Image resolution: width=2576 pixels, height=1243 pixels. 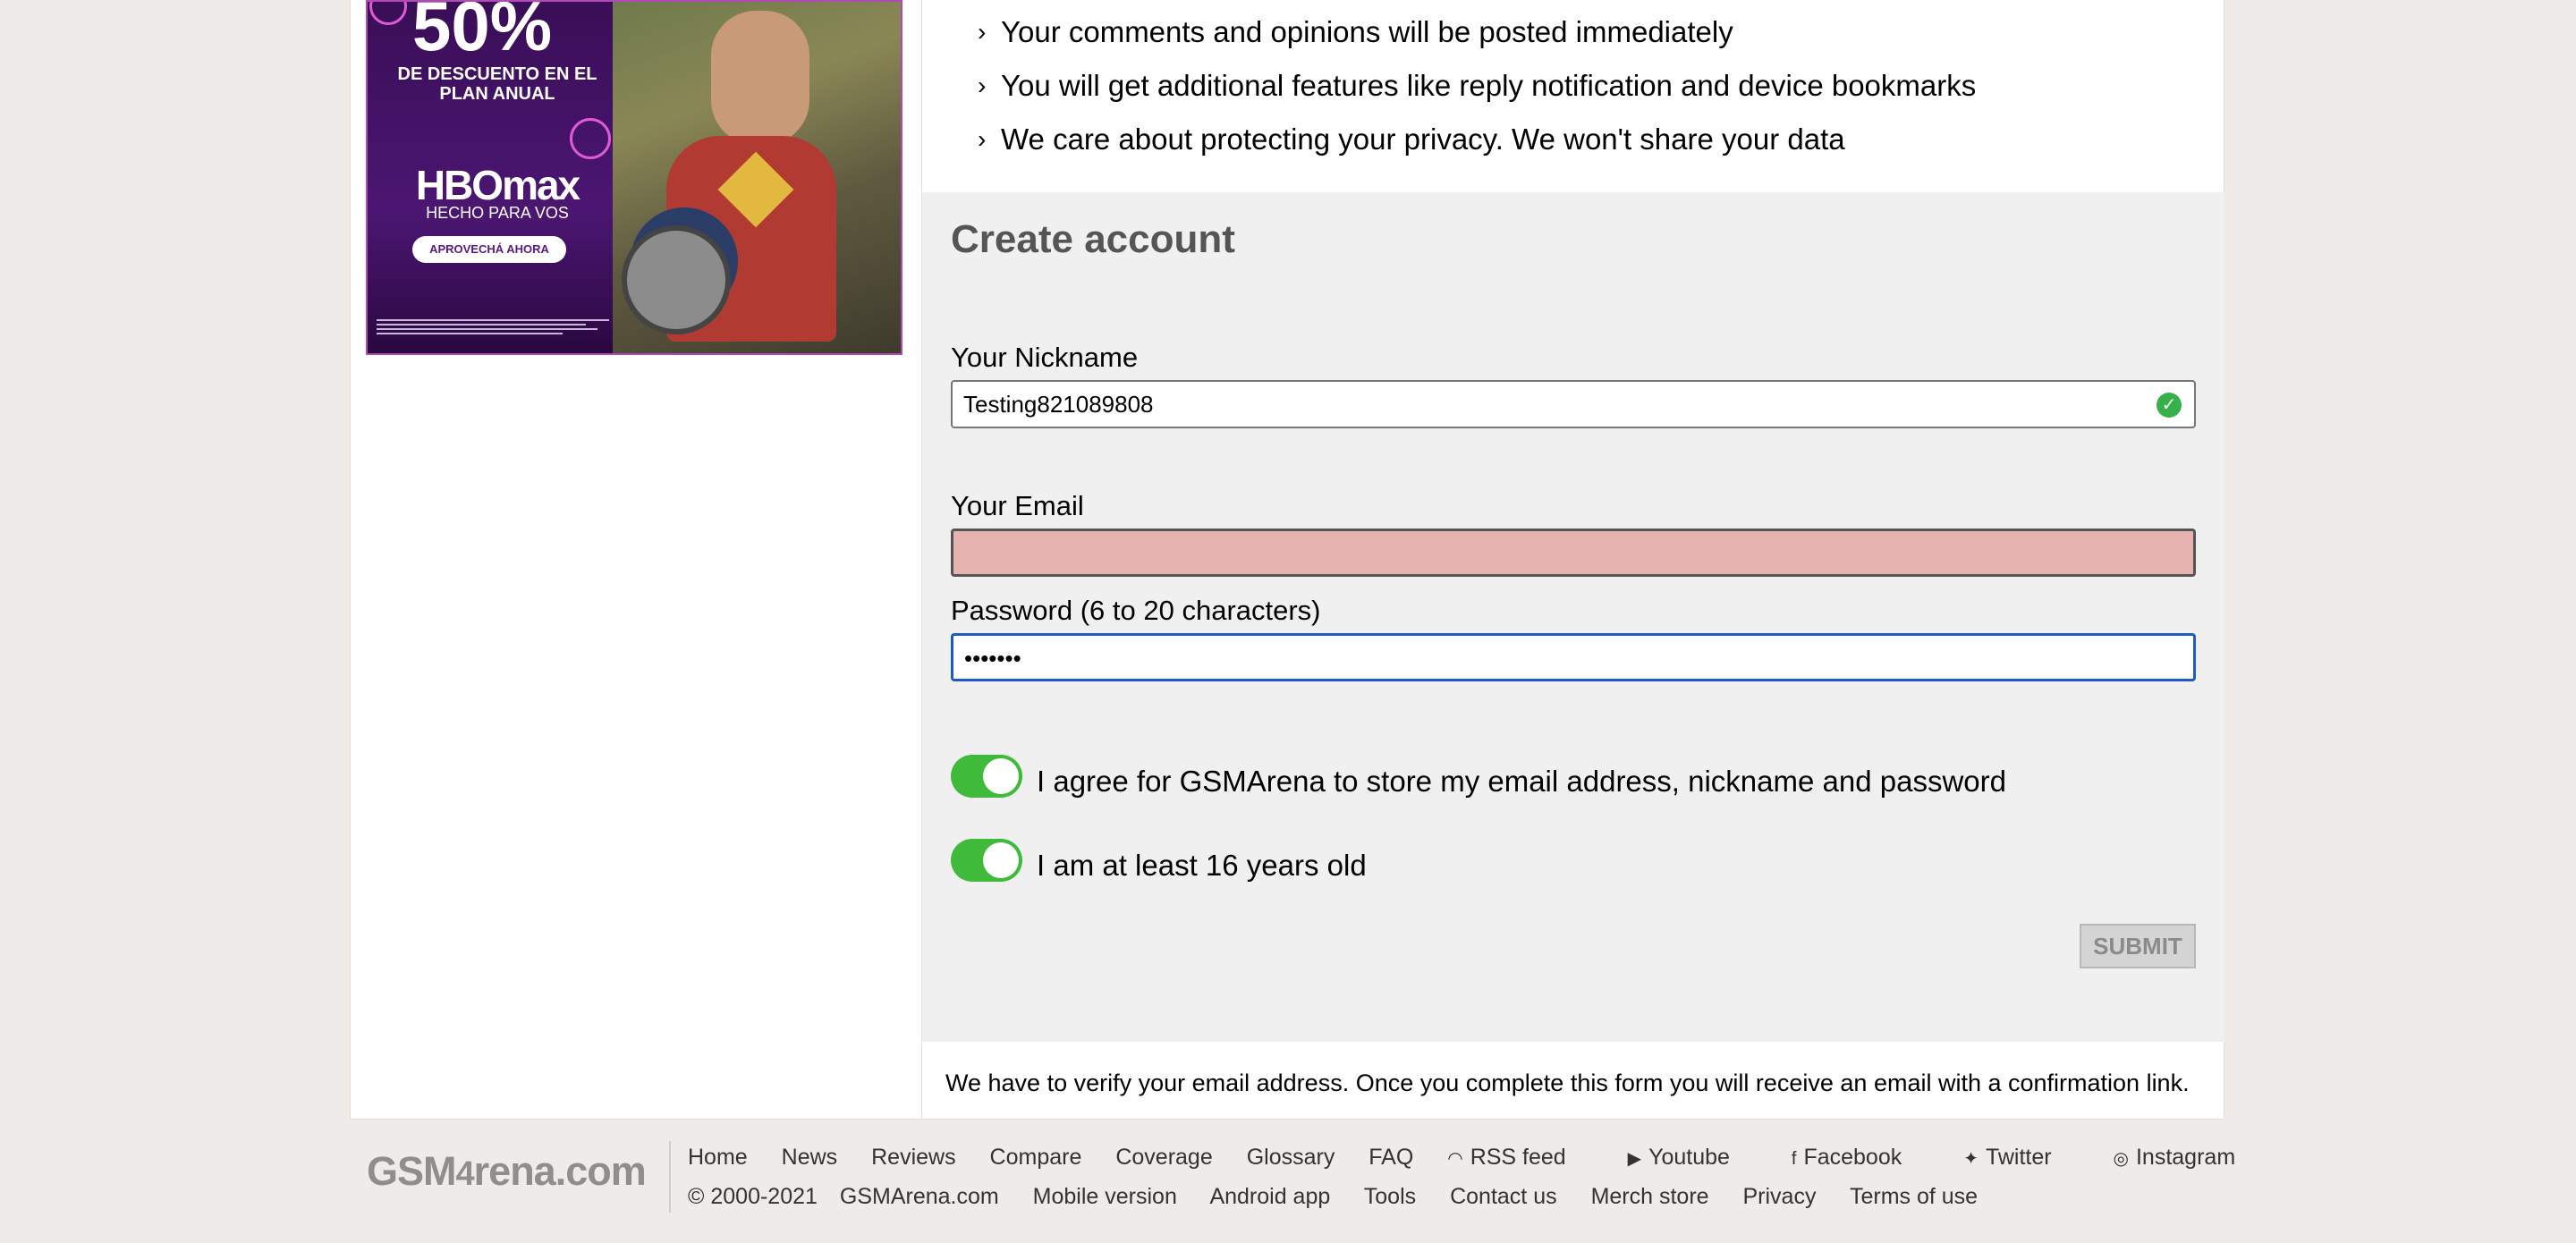 I want to click on ad-brand-logo: HBOmax, so click(x=497, y=185).